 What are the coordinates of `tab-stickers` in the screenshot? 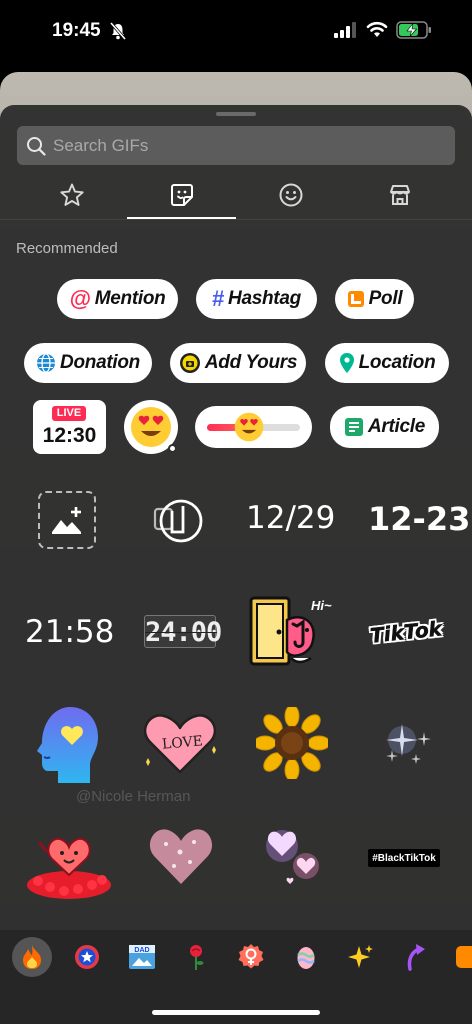 It's located at (182, 195).